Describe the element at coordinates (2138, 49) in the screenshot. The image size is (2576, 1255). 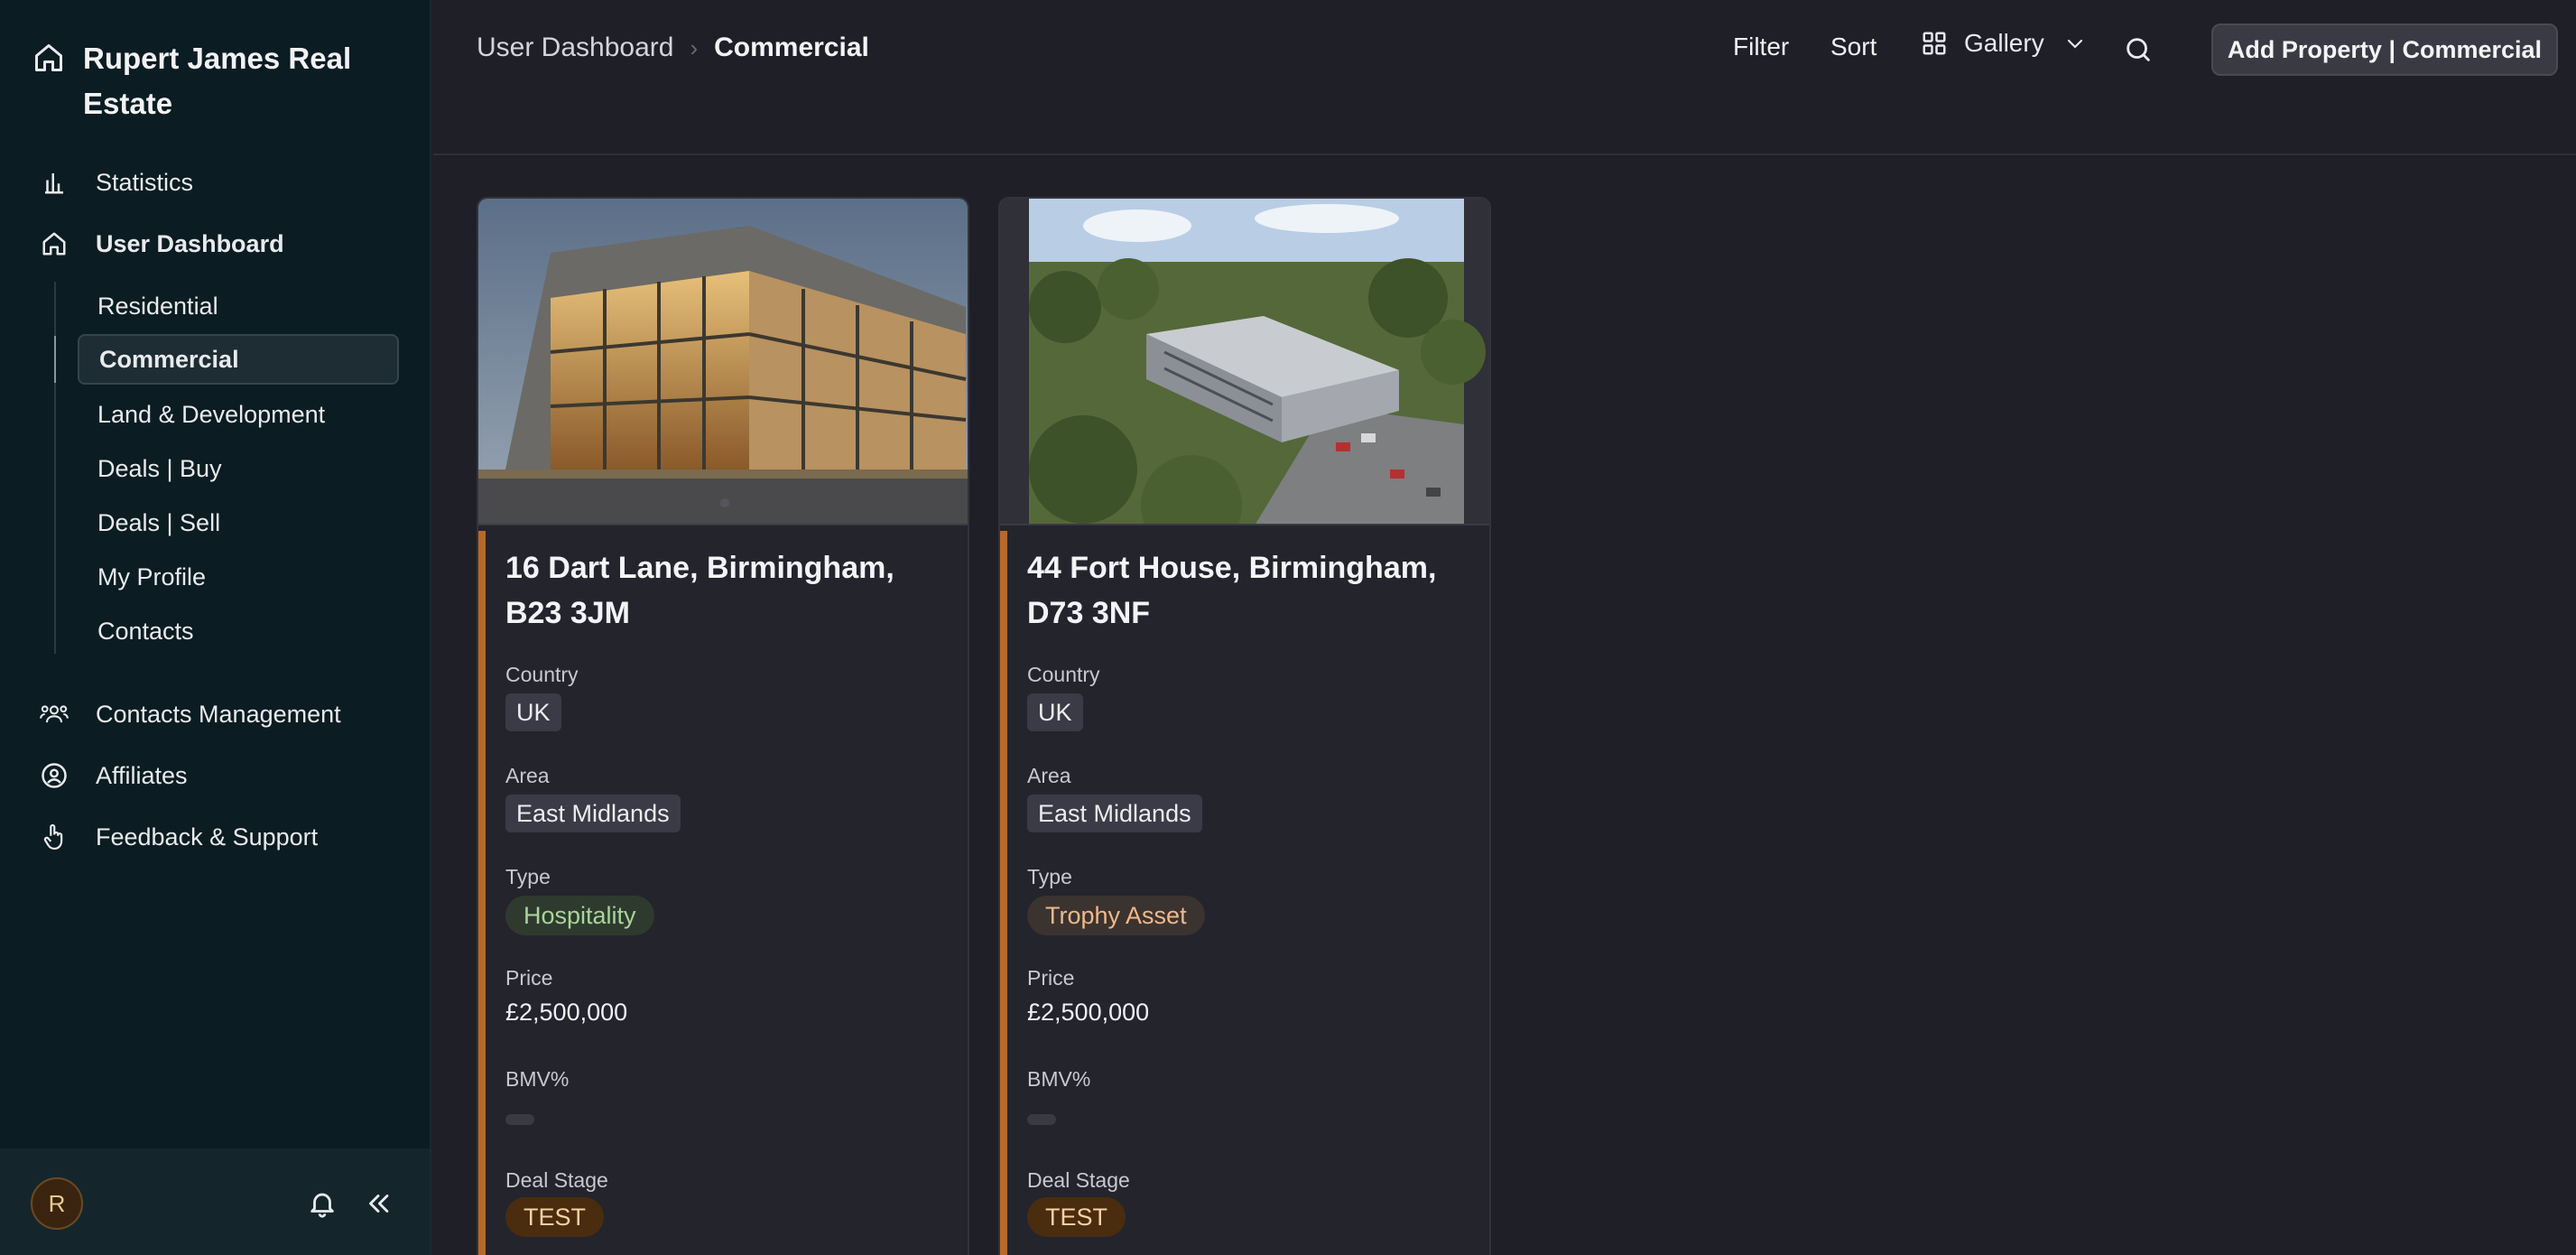
I see `search-icon` at that location.